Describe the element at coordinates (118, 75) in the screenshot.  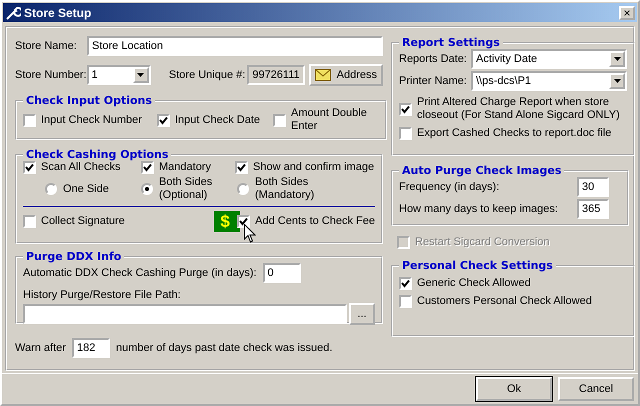
I see `store-number-dropdown: 1` at that location.